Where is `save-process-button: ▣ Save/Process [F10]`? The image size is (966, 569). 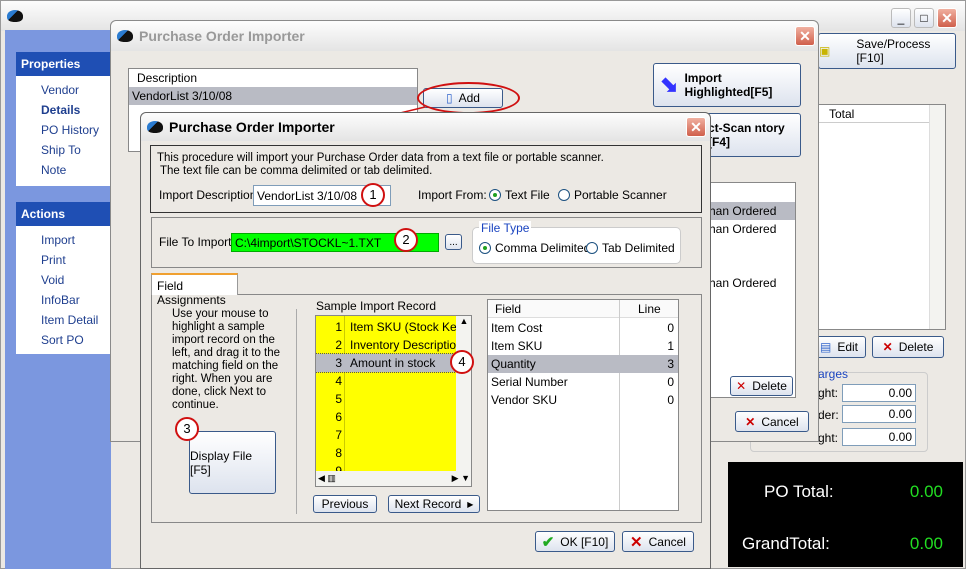
save-process-button: ▣ Save/Process [F10] is located at coordinates (887, 51).